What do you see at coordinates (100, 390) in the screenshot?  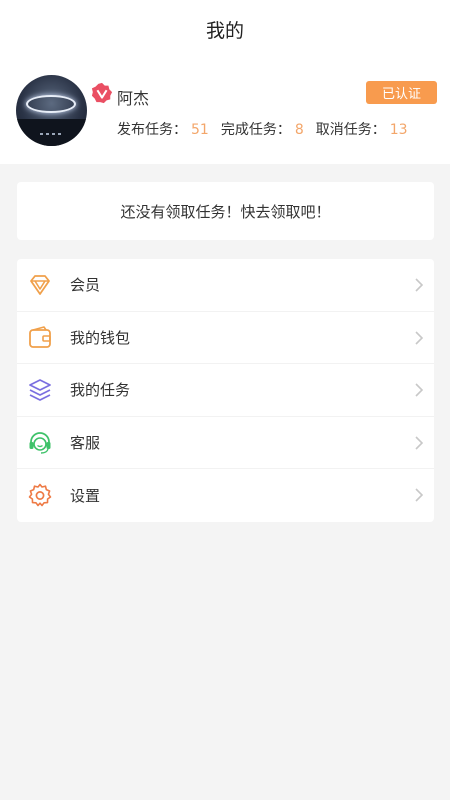 I see `menu-item-label: 我的任务` at bounding box center [100, 390].